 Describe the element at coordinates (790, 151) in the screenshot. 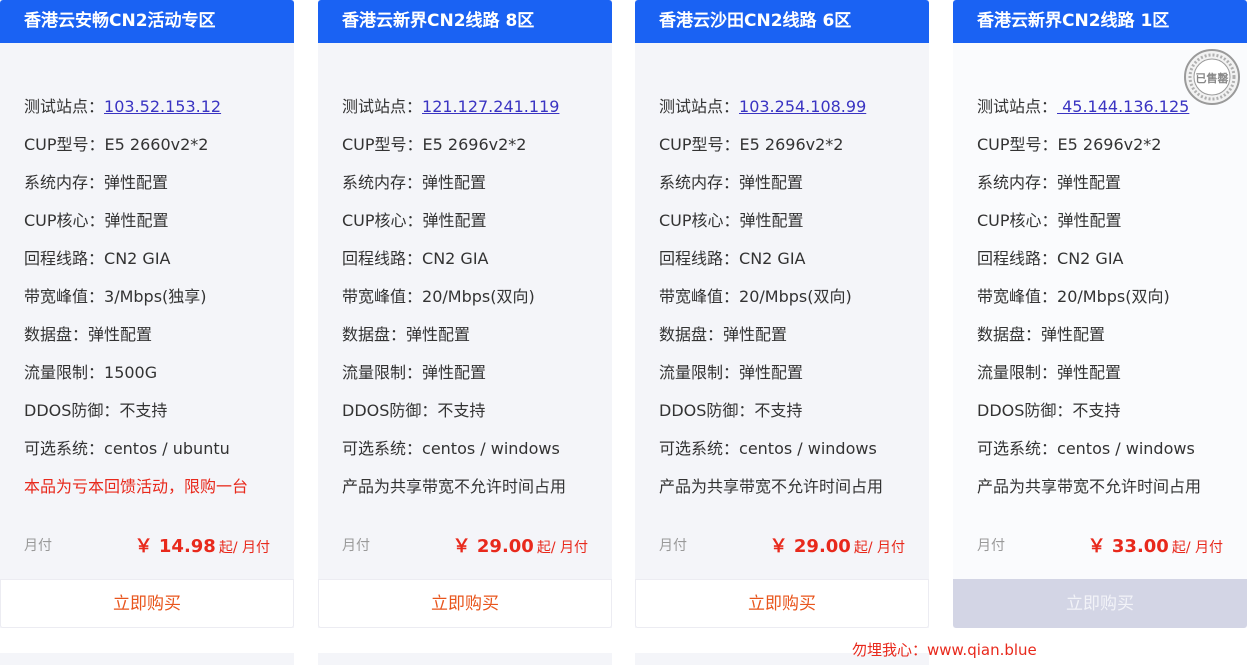

I see `spec-cpu: CUP型号：E5 2696v2*2` at that location.